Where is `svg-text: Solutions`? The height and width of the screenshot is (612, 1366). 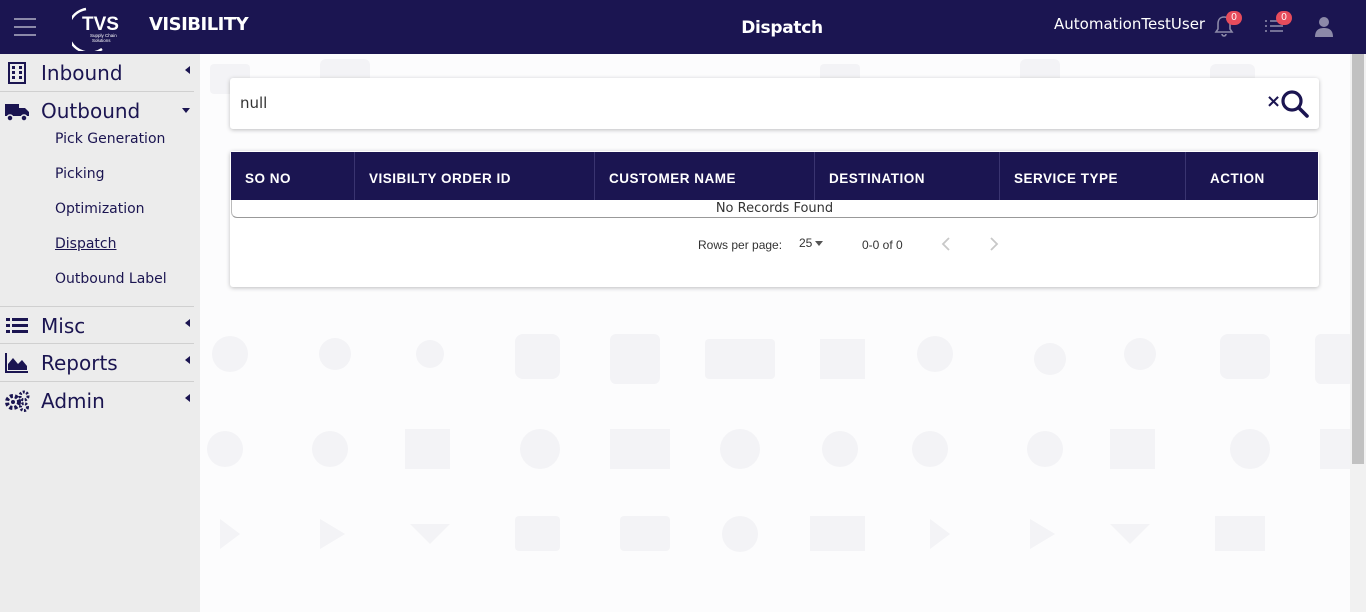 svg-text: Solutions is located at coordinates (101, 40).